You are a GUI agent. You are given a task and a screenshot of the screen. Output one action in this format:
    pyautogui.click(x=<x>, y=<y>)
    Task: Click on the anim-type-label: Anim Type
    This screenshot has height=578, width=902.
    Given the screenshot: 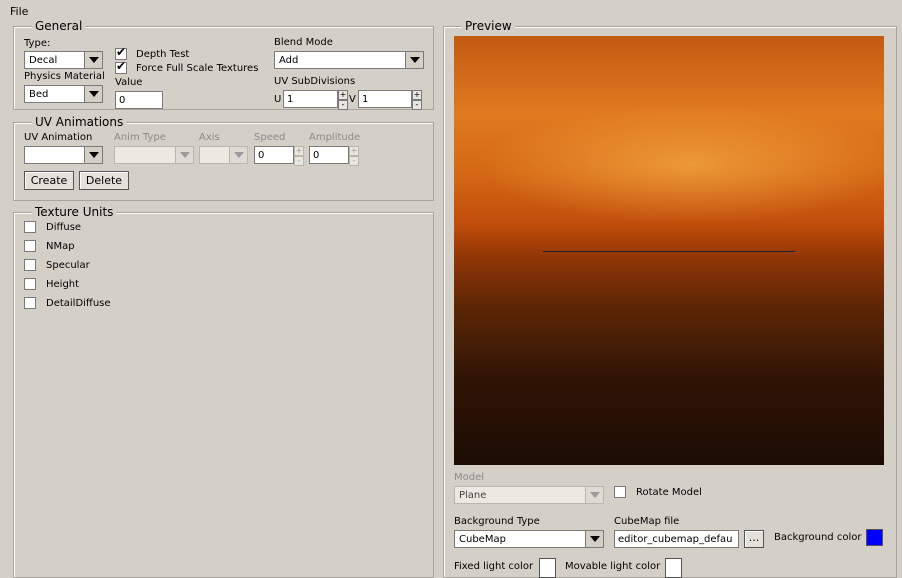 What is the action you would take?
    pyautogui.click(x=140, y=137)
    